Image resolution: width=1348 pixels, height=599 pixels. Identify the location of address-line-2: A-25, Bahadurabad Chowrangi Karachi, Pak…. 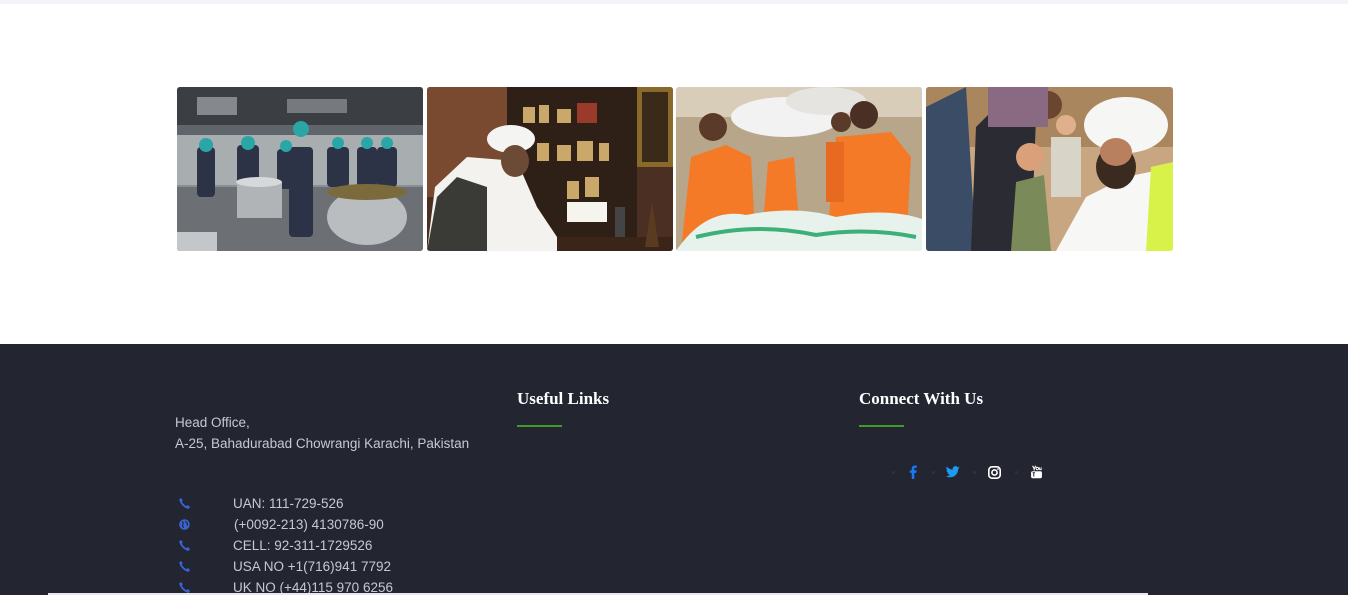
(322, 443).